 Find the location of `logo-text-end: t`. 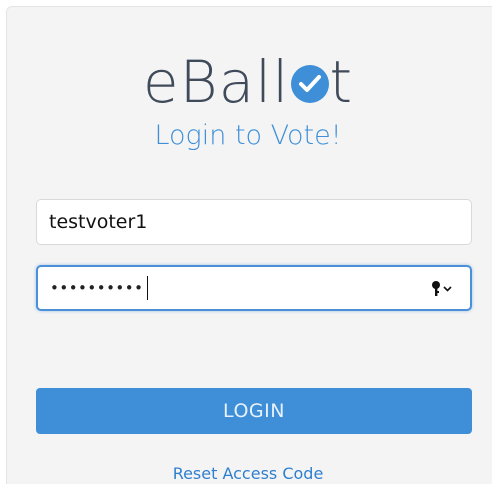

logo-text-end: t is located at coordinates (341, 82).